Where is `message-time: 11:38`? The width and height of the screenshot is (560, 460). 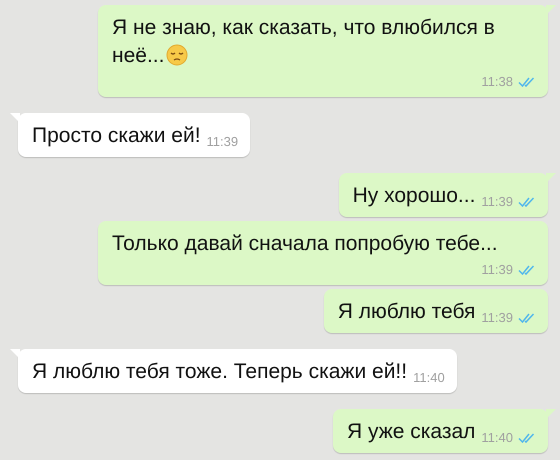 message-time: 11:38 is located at coordinates (497, 82).